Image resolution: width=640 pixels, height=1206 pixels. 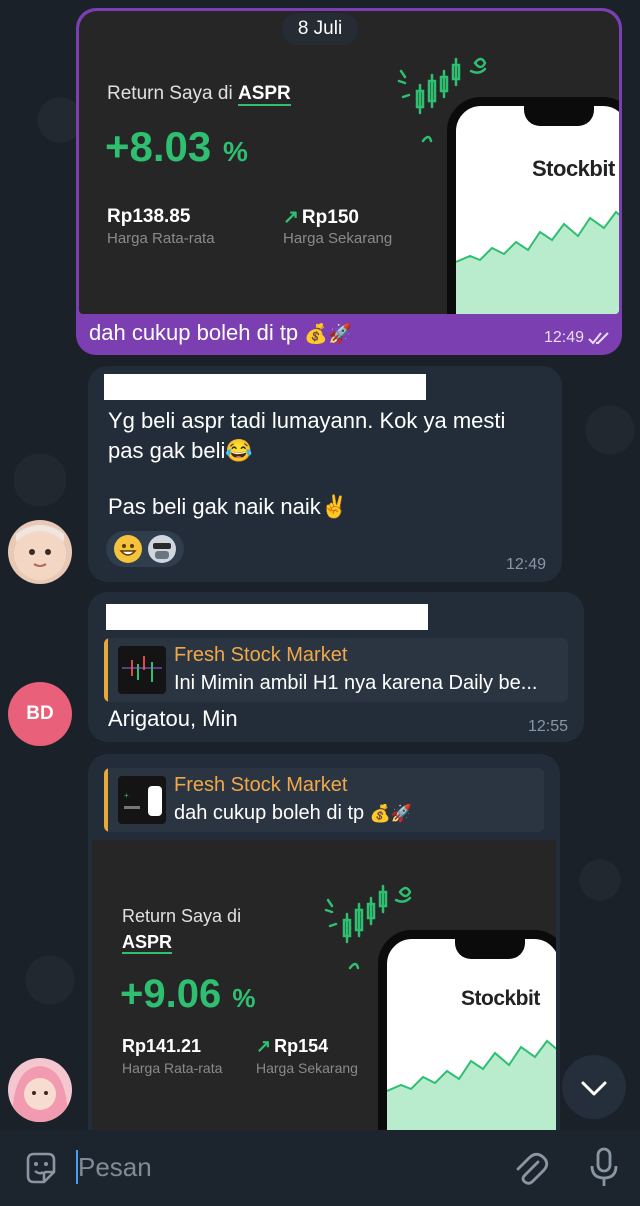 What do you see at coordinates (40, 714) in the screenshot?
I see `avatar: BD` at bounding box center [40, 714].